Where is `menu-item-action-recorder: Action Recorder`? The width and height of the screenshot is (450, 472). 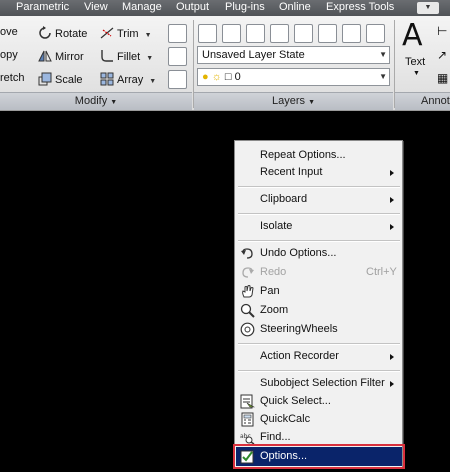
menu-item-action-recorder: Action Recorder is located at coordinates (319, 356).